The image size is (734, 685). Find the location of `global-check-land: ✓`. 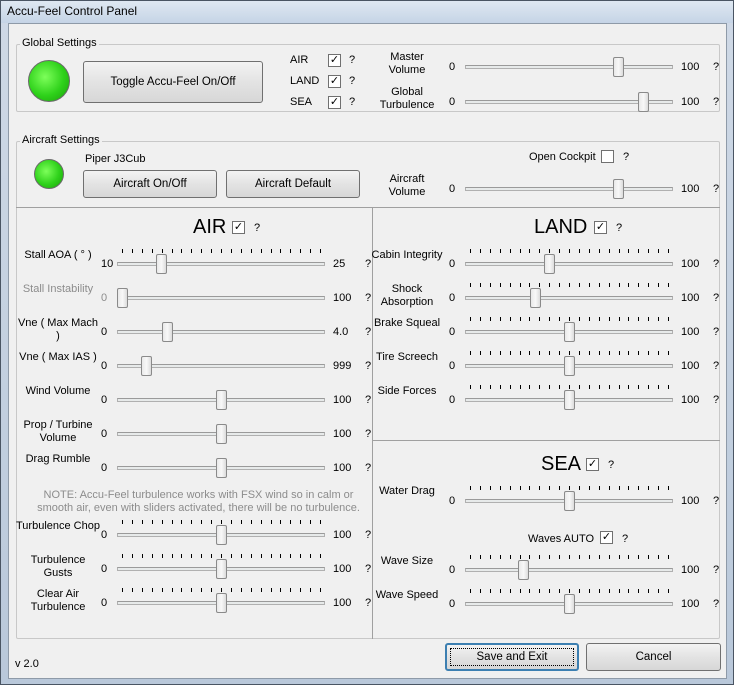

global-check-land: ✓ is located at coordinates (334, 81).